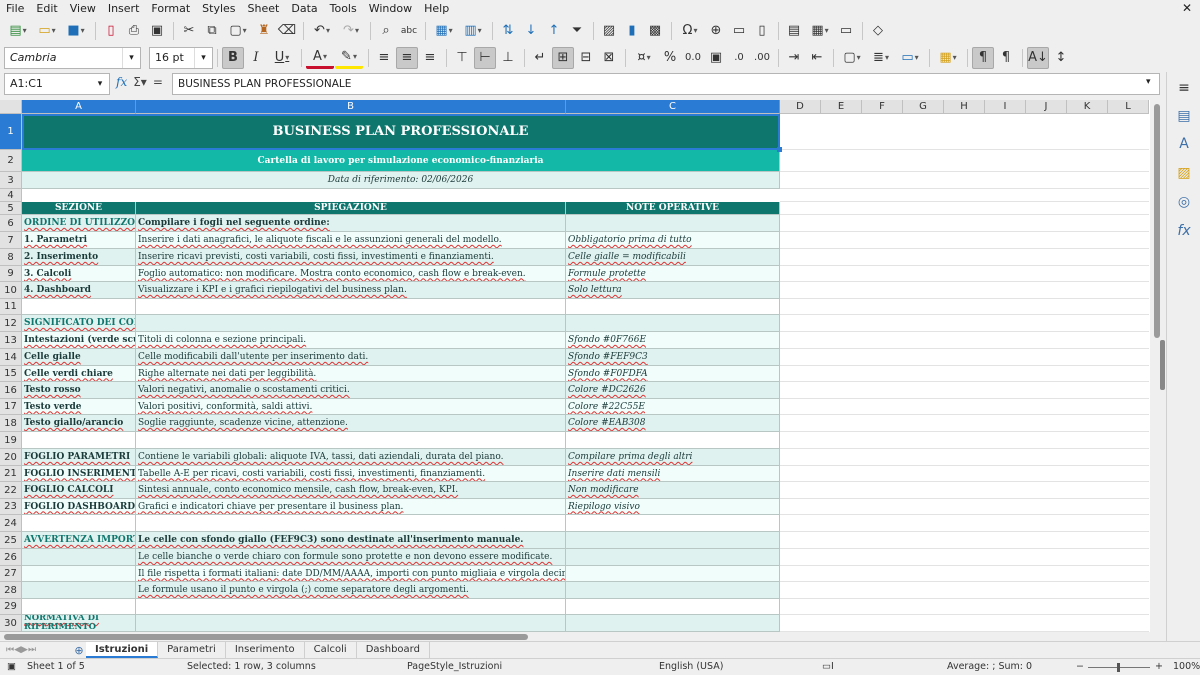 Image resolution: width=1200 pixels, height=675 pixels. What do you see at coordinates (673, 474) in the screenshot?
I see `cell-c21: Inserire dati mensili` at bounding box center [673, 474].